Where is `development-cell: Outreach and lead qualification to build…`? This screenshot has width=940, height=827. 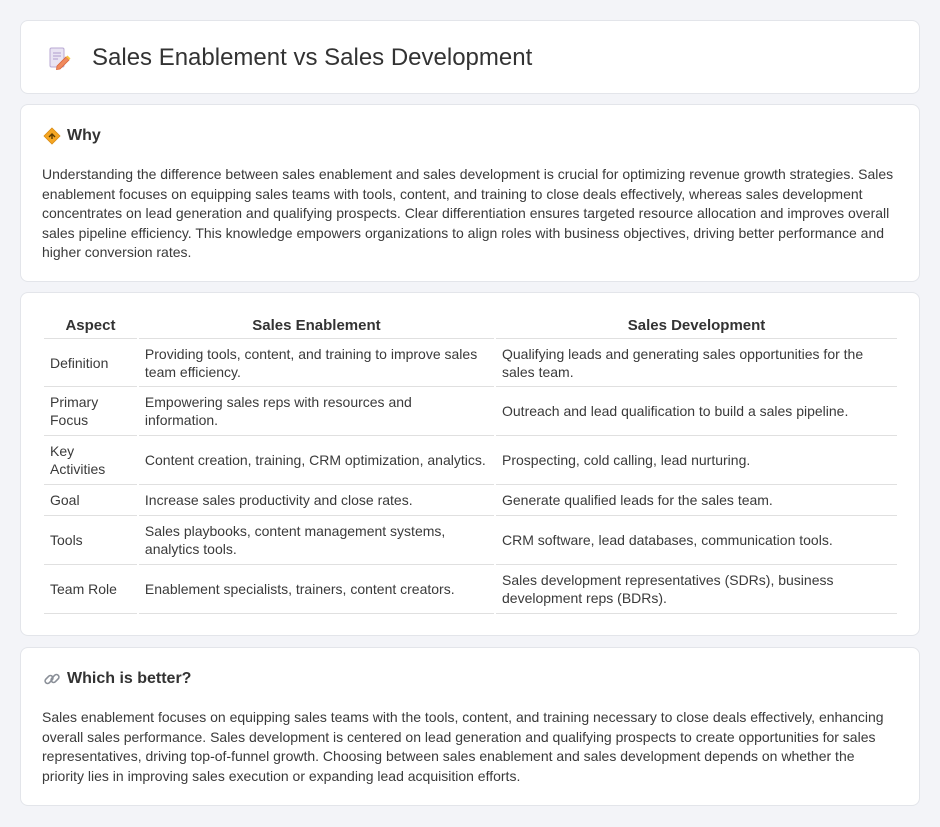 development-cell: Outreach and lead qualification to build… is located at coordinates (696, 411).